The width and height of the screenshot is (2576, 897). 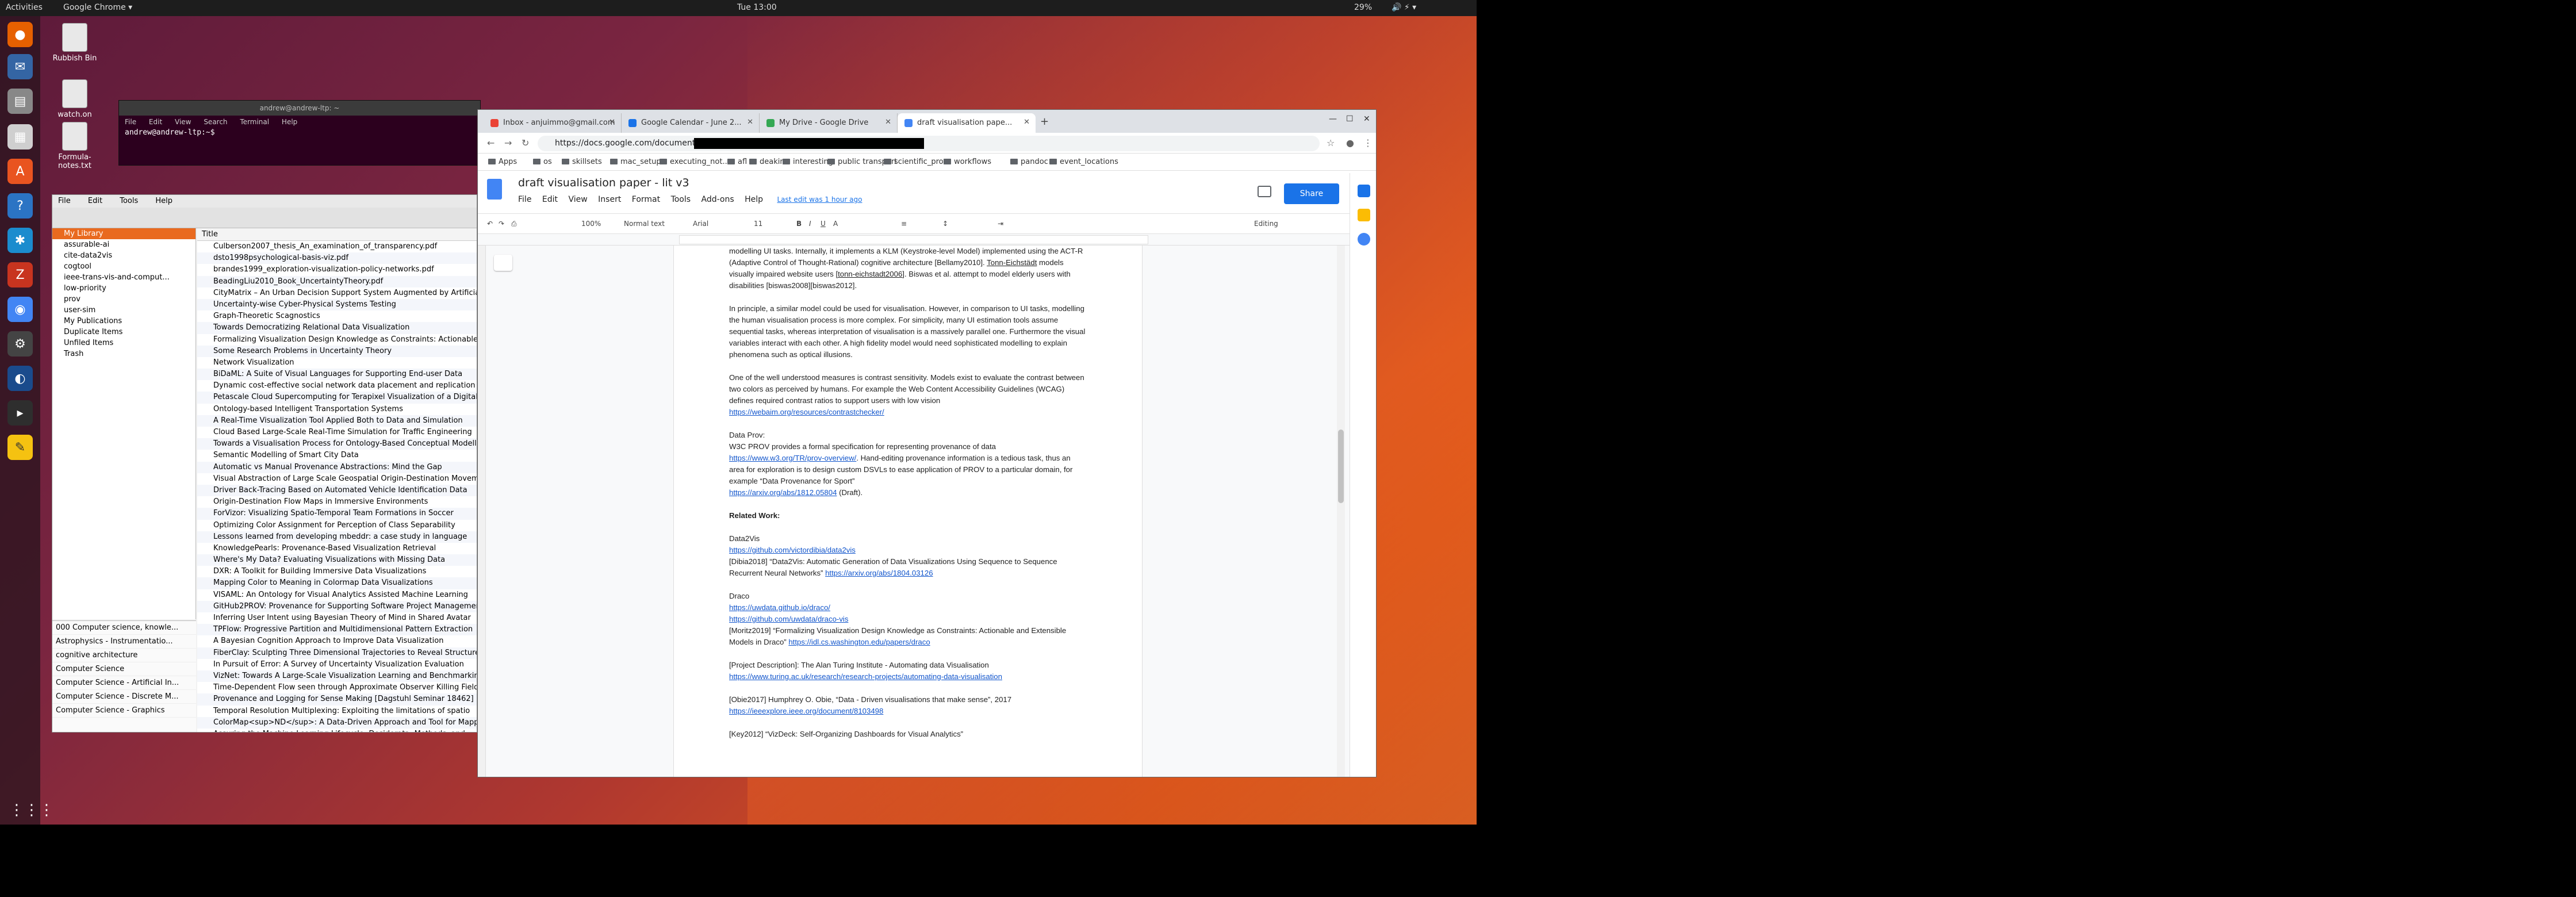 What do you see at coordinates (64, 201) in the screenshot?
I see `zotero-menu-file: File` at bounding box center [64, 201].